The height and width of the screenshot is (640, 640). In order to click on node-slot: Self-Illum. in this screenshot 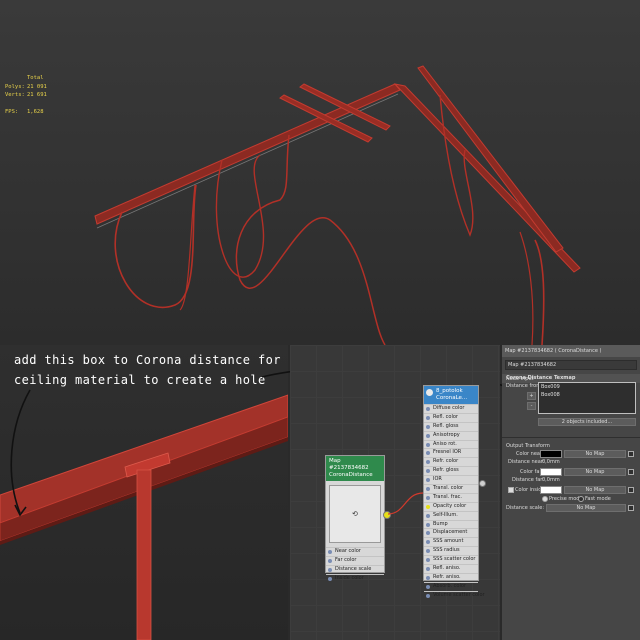, I will do `click(451, 515)`.